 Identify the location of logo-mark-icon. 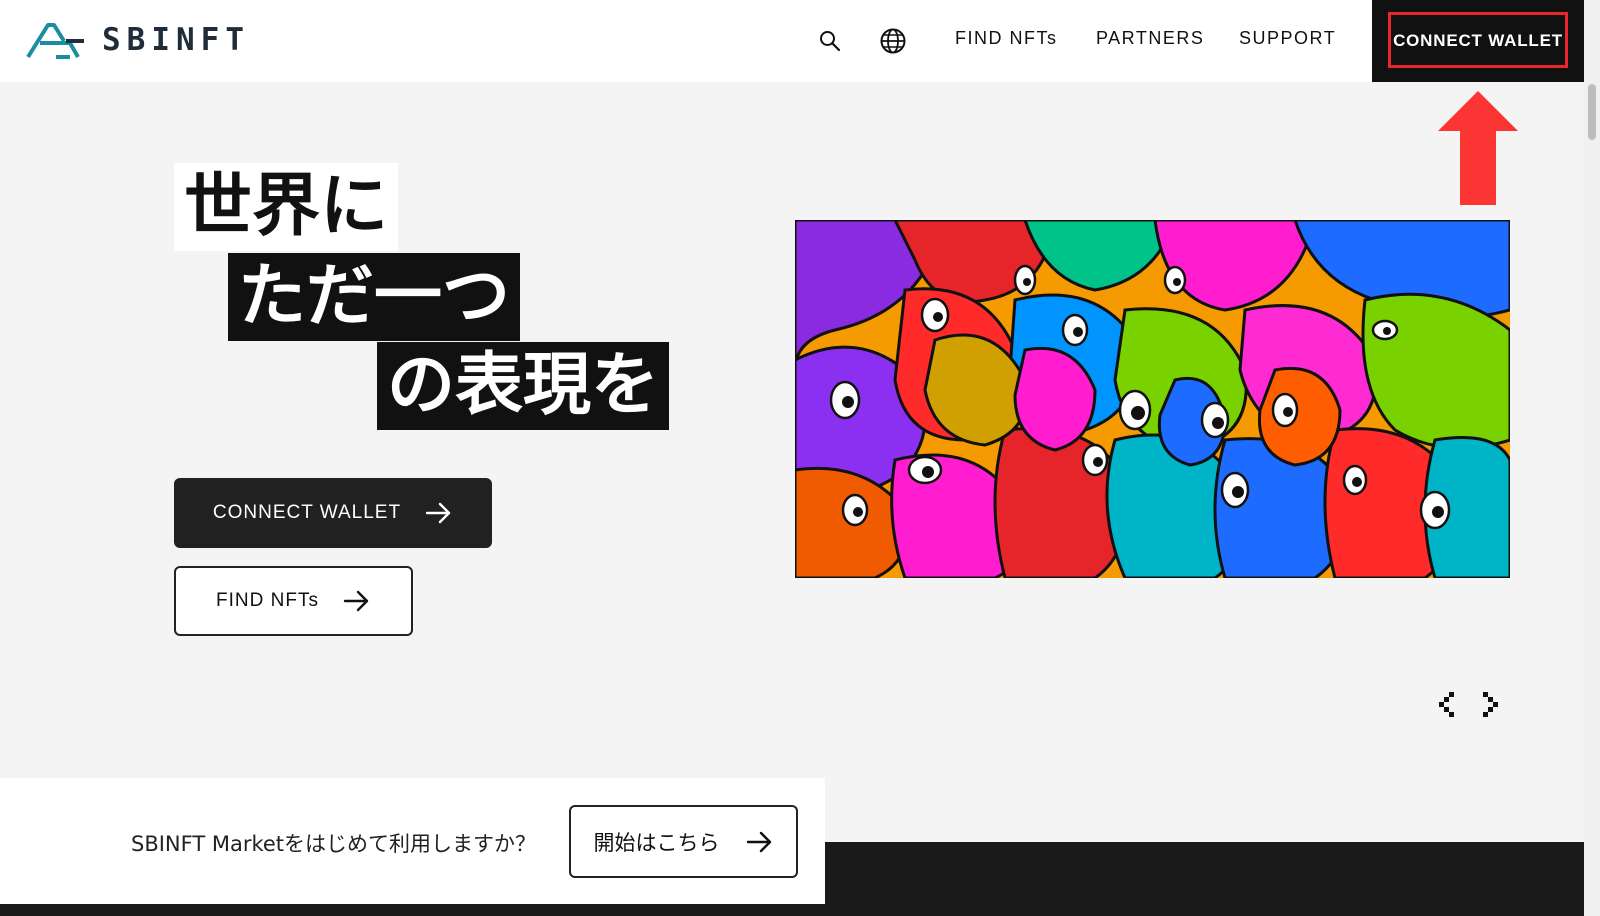
(55, 41).